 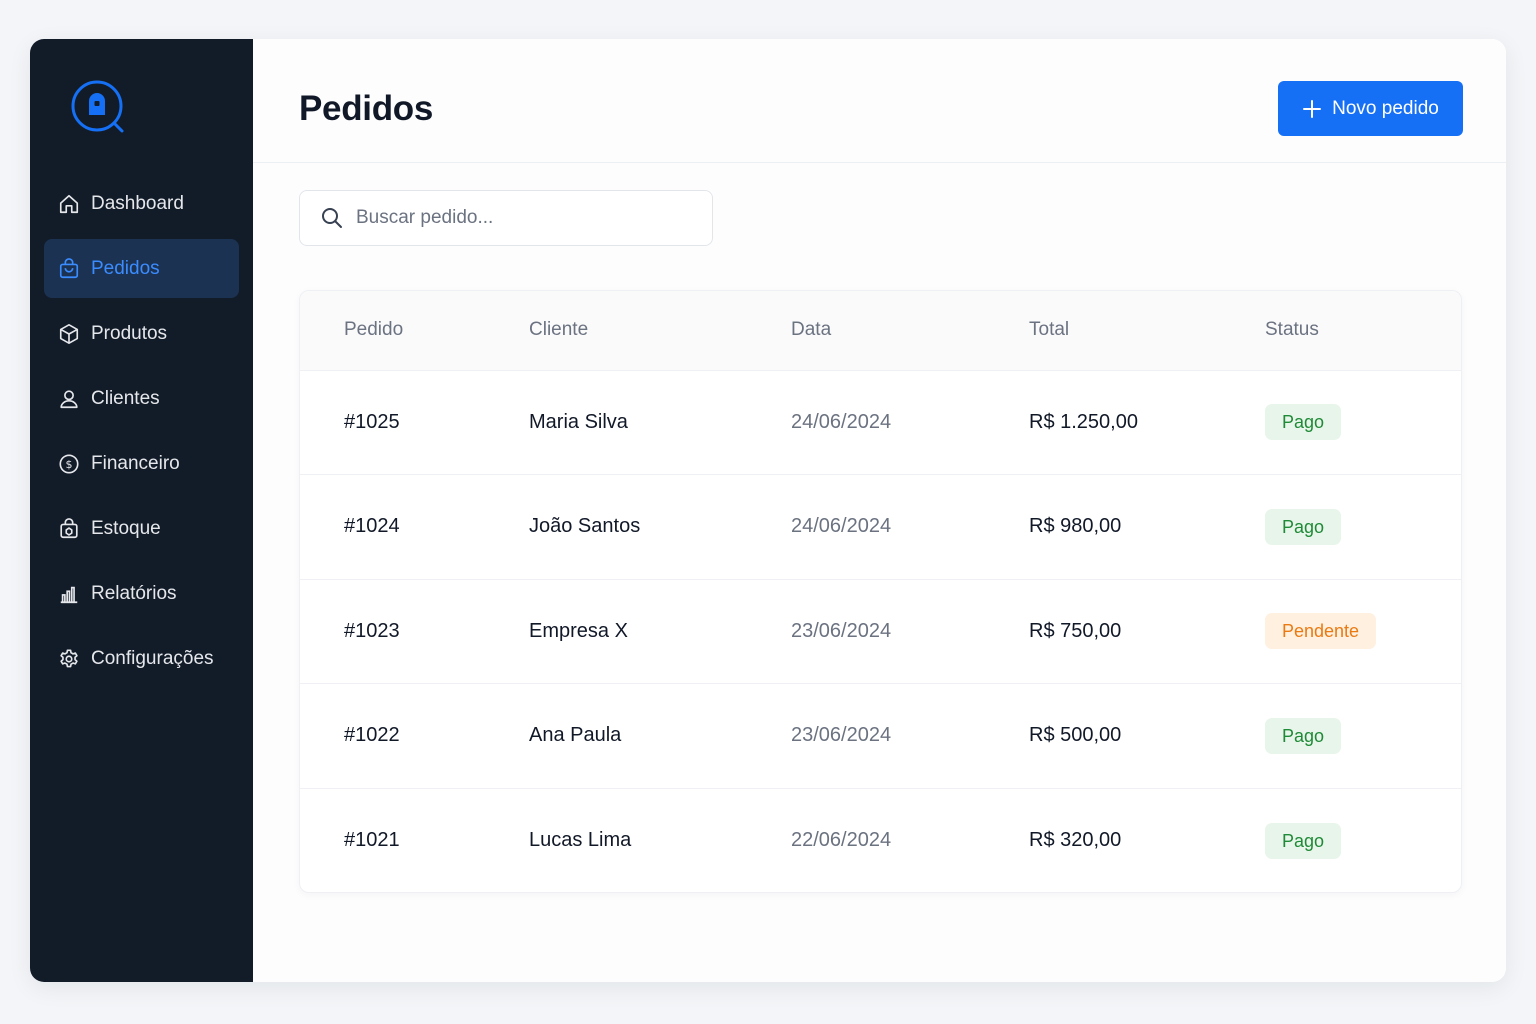 What do you see at coordinates (1363, 331) in the screenshot?
I see `column-header-status: Status` at bounding box center [1363, 331].